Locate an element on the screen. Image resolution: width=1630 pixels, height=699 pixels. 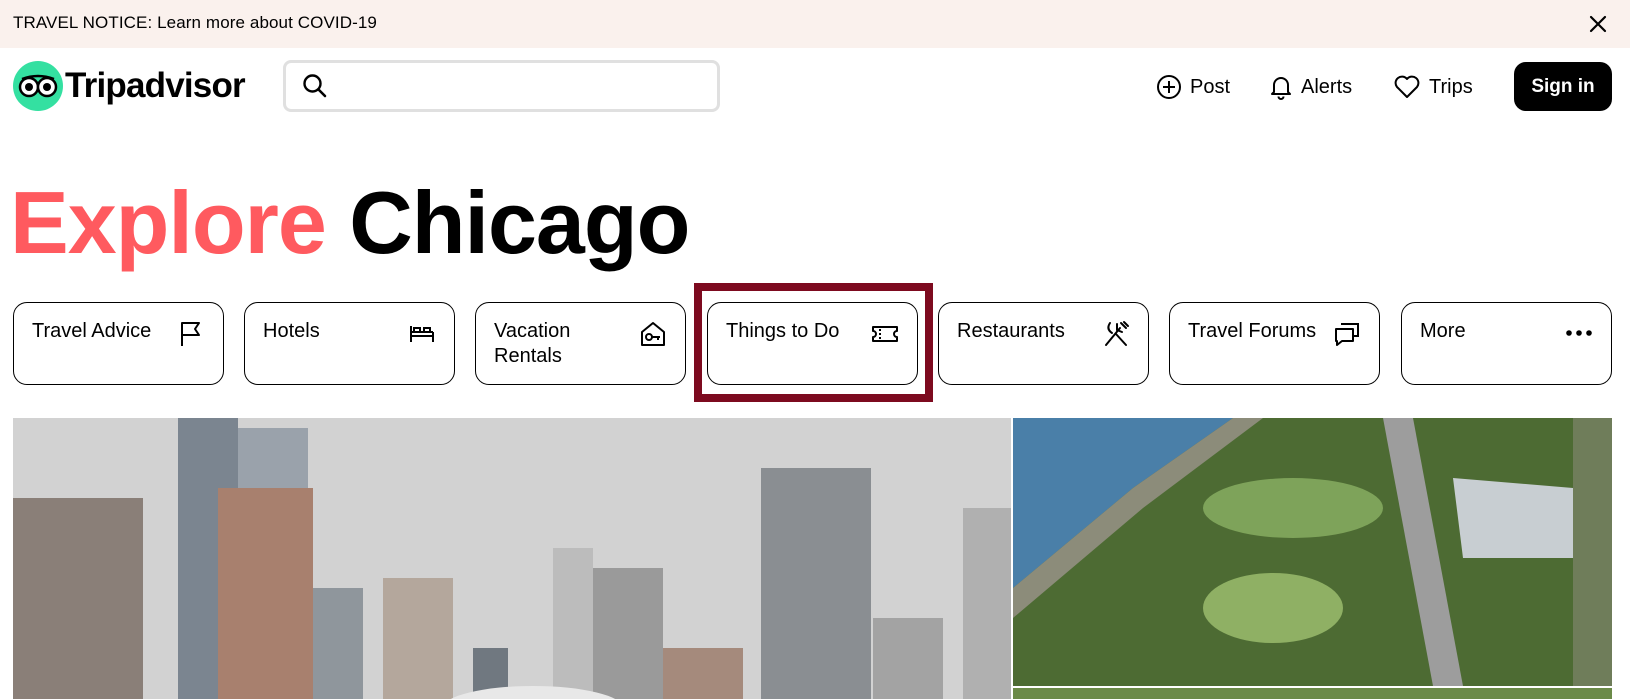
alerts-link: Alerts is located at coordinates (1310, 87).